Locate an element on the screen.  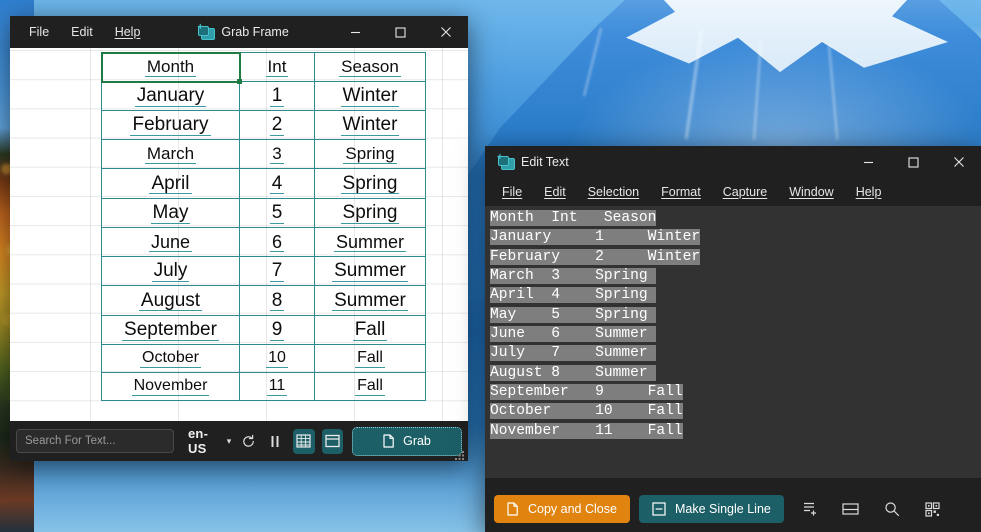
cell-text: 8 is located at coordinates (277, 300).